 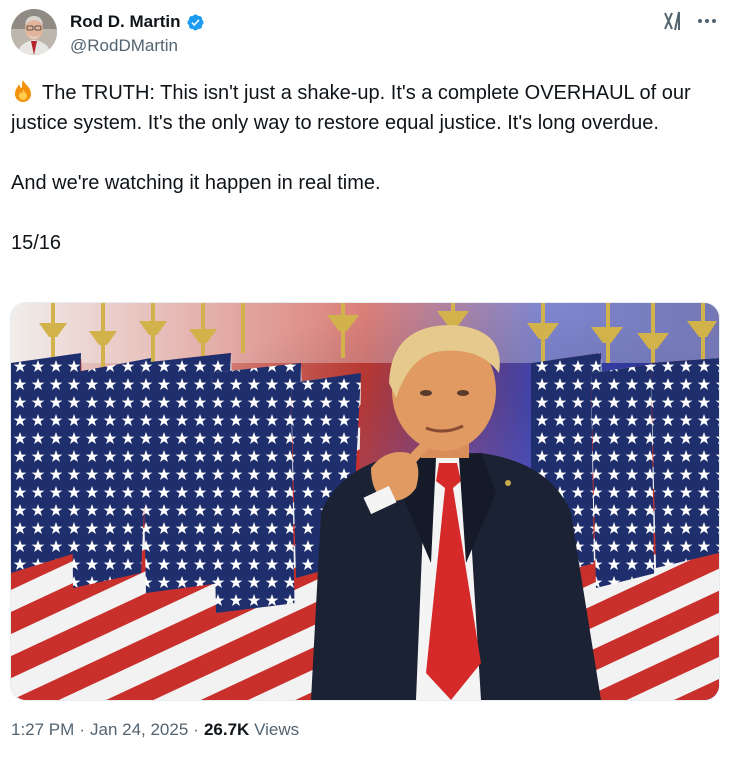 What do you see at coordinates (23, 91) in the screenshot?
I see `fire-icon` at bounding box center [23, 91].